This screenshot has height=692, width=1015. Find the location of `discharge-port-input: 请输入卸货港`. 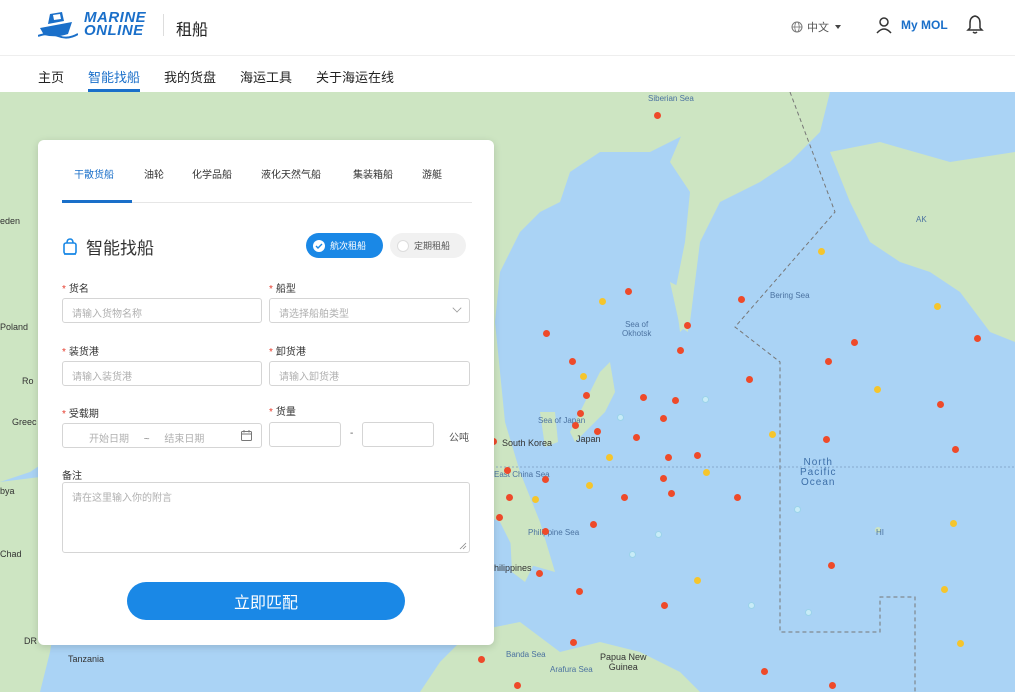

discharge-port-input: 请输入卸货港 is located at coordinates (369, 373).